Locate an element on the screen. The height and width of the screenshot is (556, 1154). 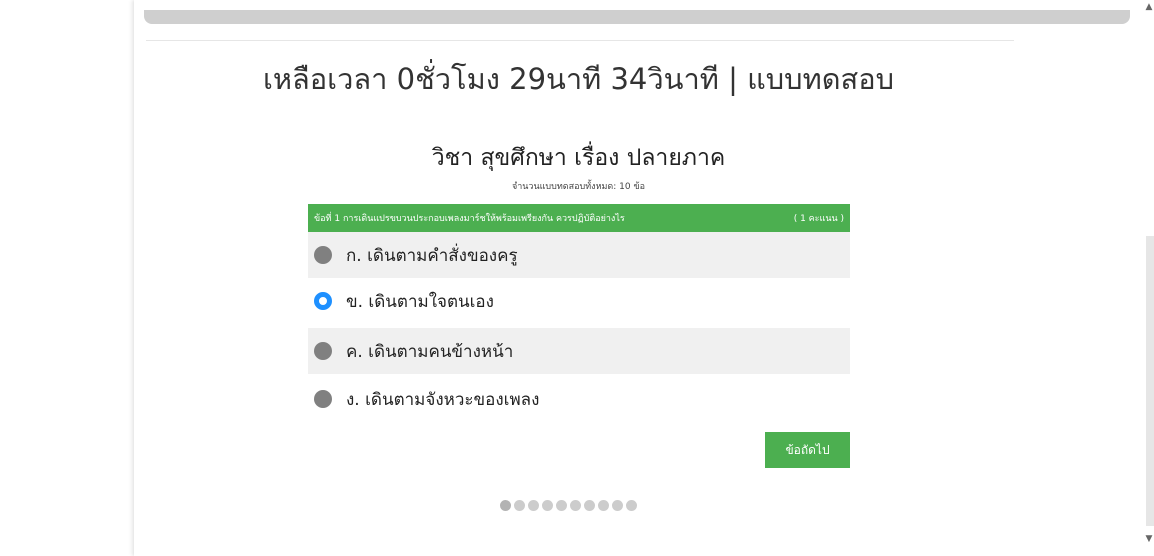
scroll-down-arrow-icon: ▼ is located at coordinates (1149, 539).